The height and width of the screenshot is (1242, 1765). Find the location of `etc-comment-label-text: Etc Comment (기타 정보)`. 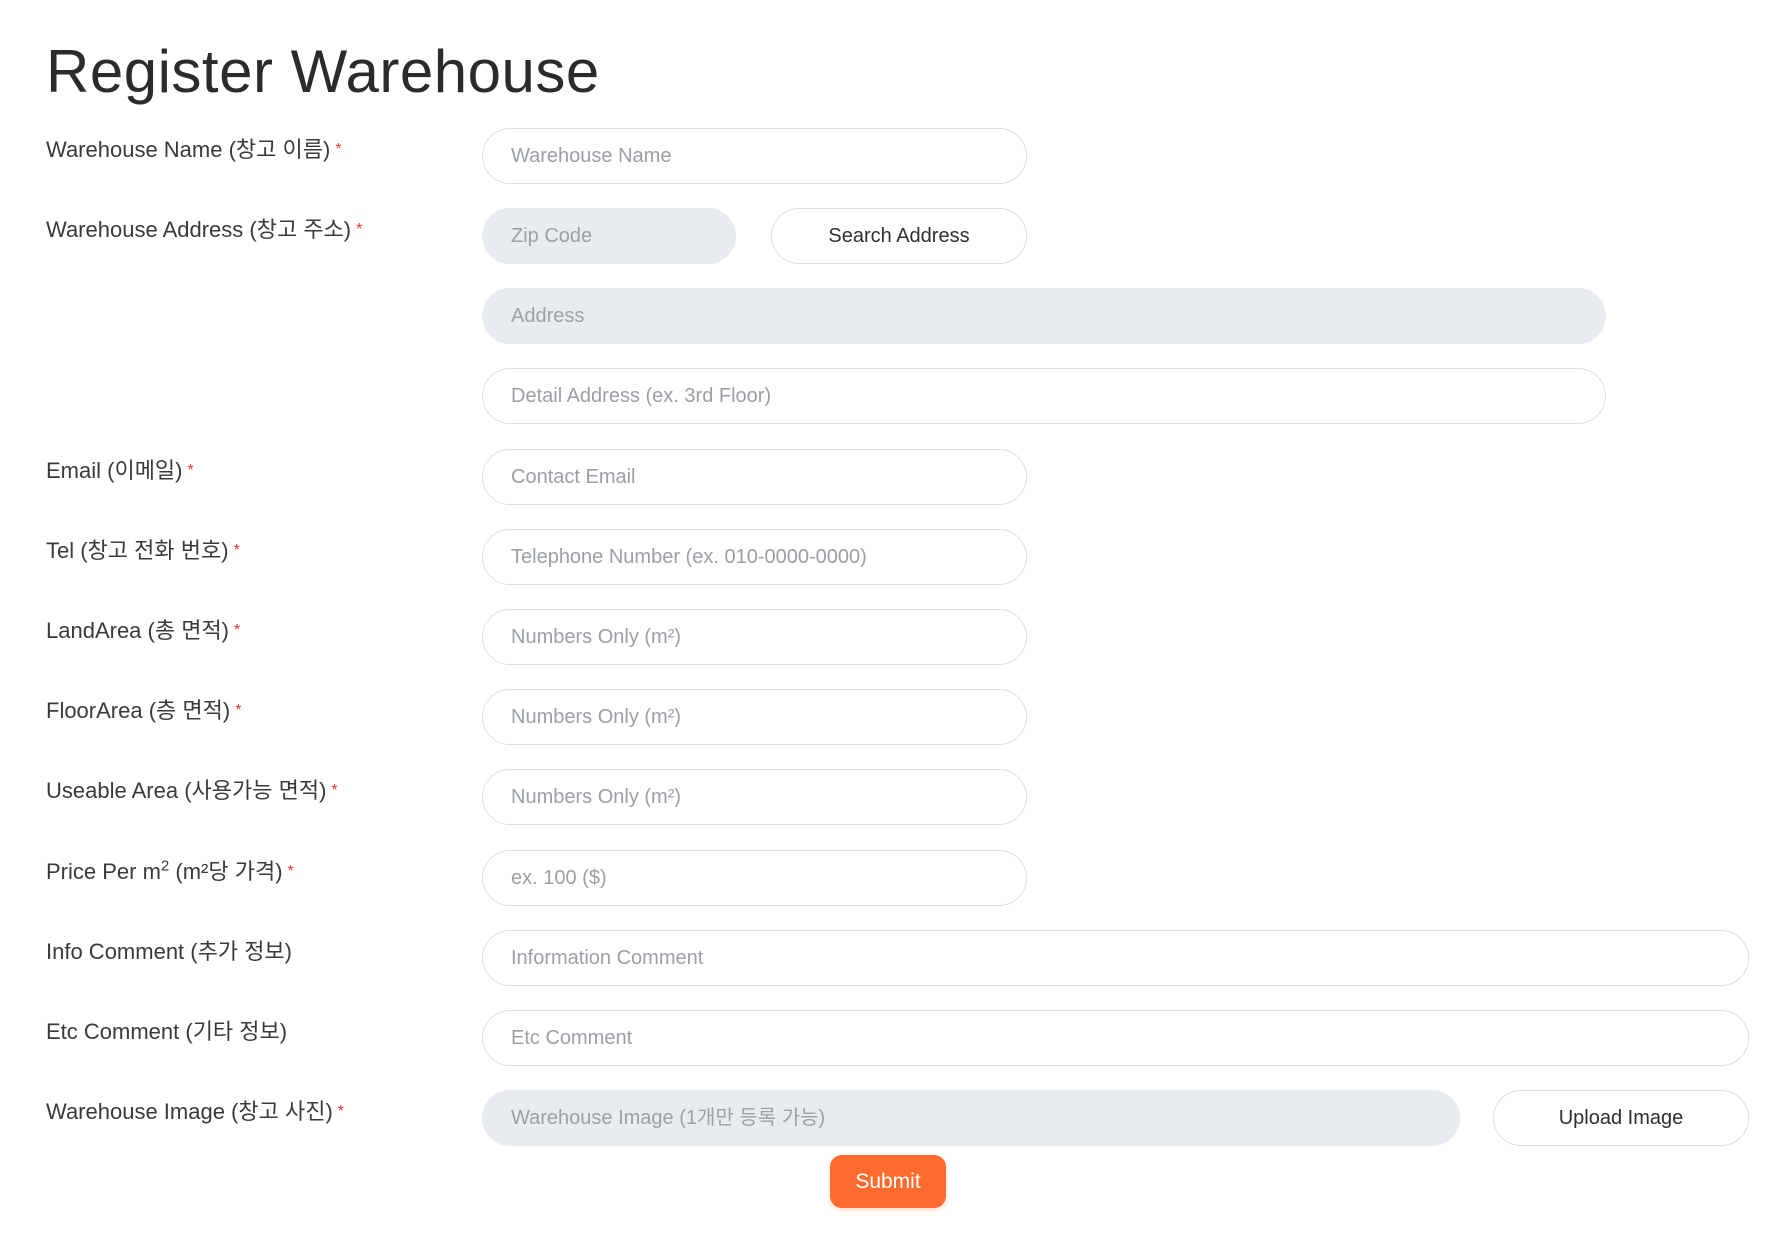

etc-comment-label-text: Etc Comment (기타 정보) is located at coordinates (167, 1031).